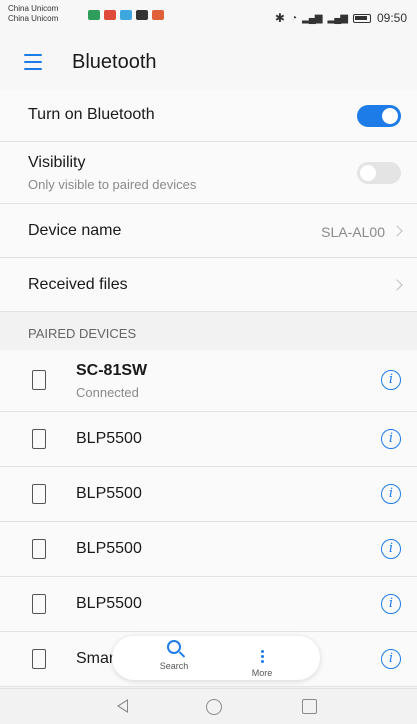 Image resolution: width=417 pixels, height=724 pixels. Describe the element at coordinates (208, 331) in the screenshot. I see `paired-devices-header: PAIRED DEVICES` at that location.